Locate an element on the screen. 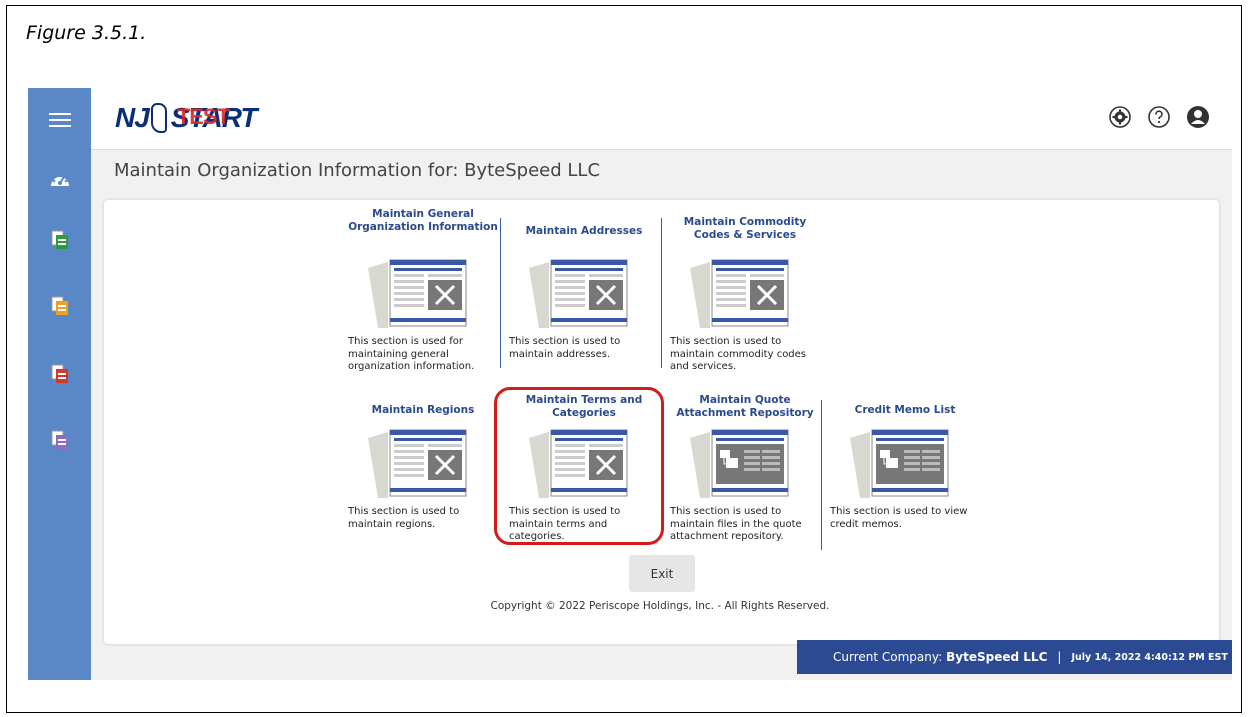  tile-title-link: Credit Memo List is located at coordinates (905, 410).